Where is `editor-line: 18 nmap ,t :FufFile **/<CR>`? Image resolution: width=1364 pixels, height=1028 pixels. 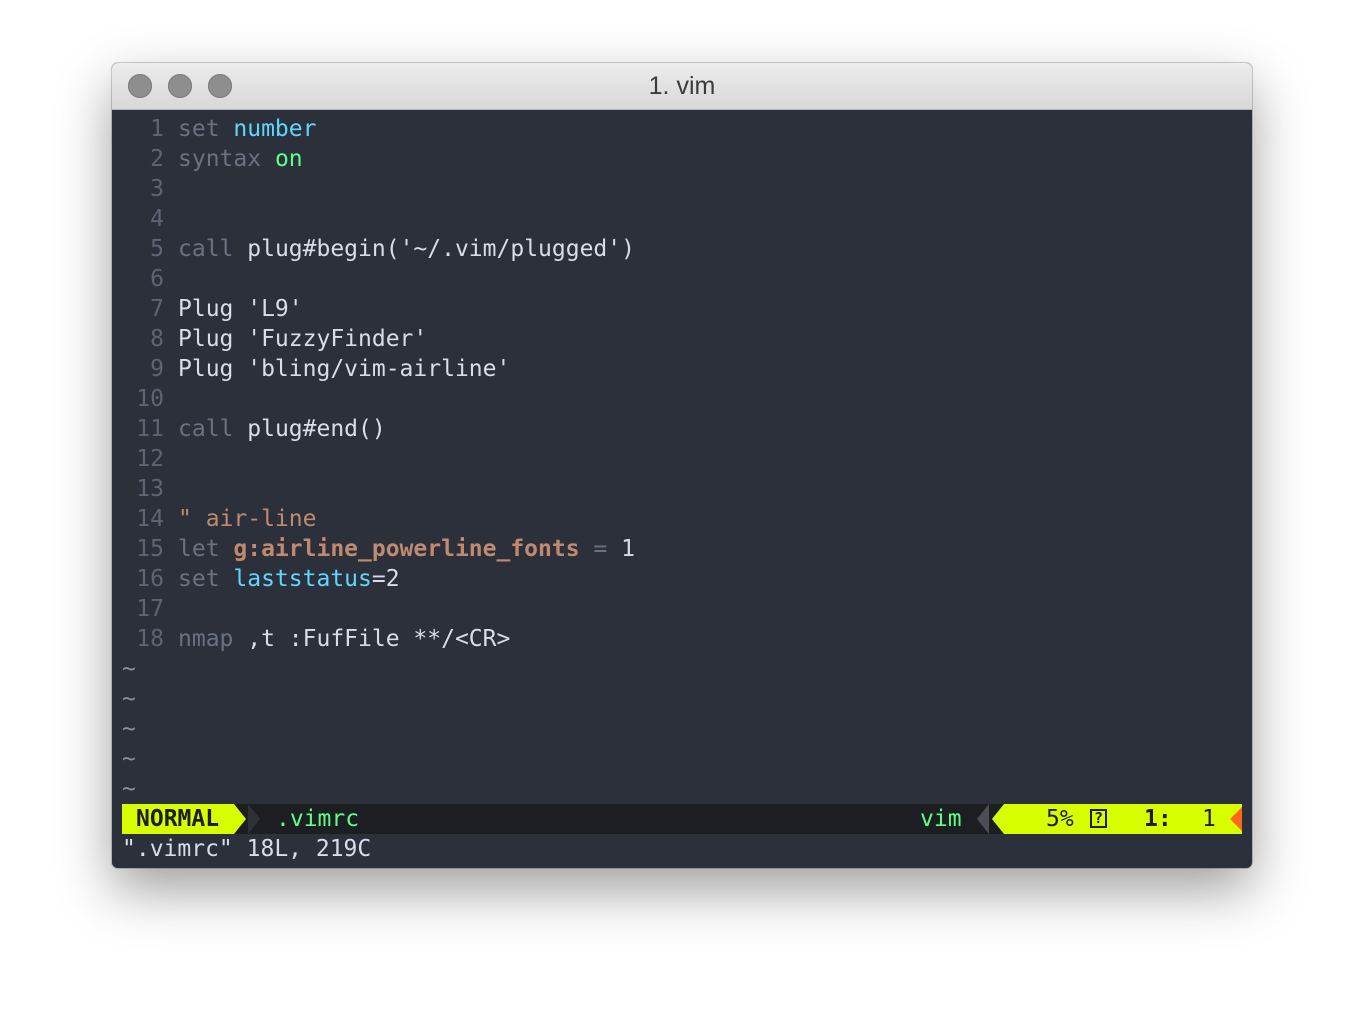 editor-line: 18 nmap ,t :FufFile **/<CR> is located at coordinates (378, 639).